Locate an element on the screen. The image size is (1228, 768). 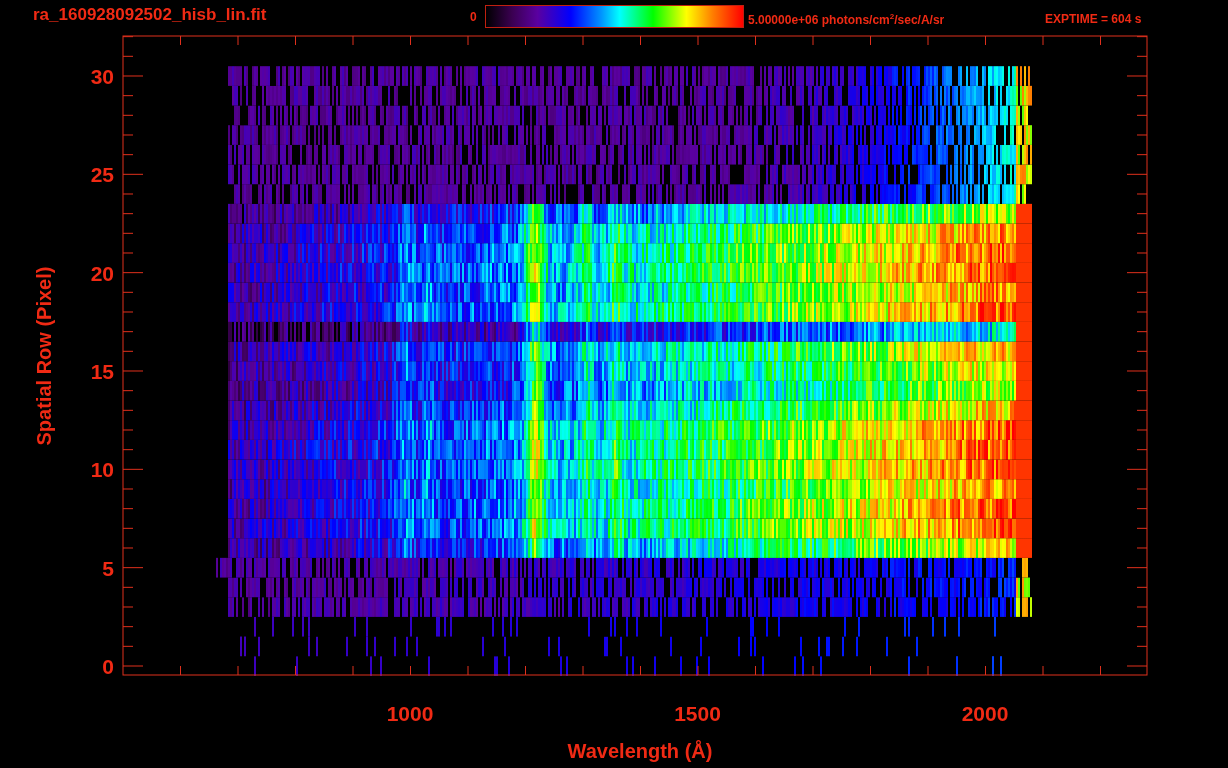
y-tick-label: 5 is located at coordinates (108, 568).